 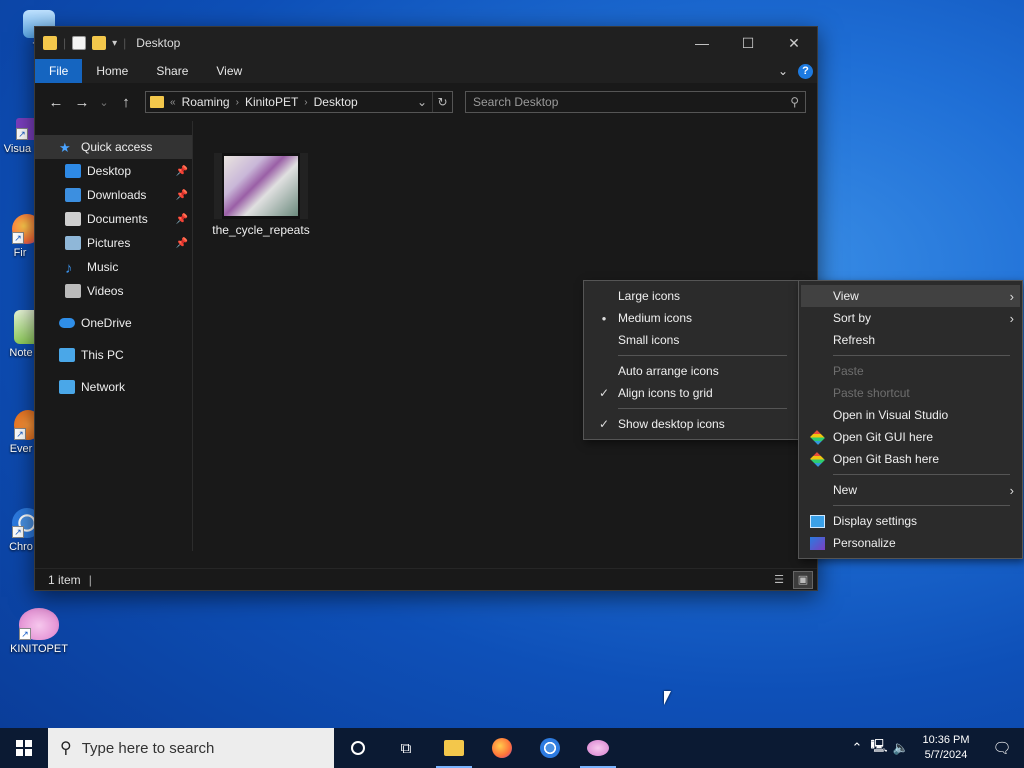 What do you see at coordinates (779, 580) in the screenshot?
I see `details-view-icon: ☰` at bounding box center [779, 580].